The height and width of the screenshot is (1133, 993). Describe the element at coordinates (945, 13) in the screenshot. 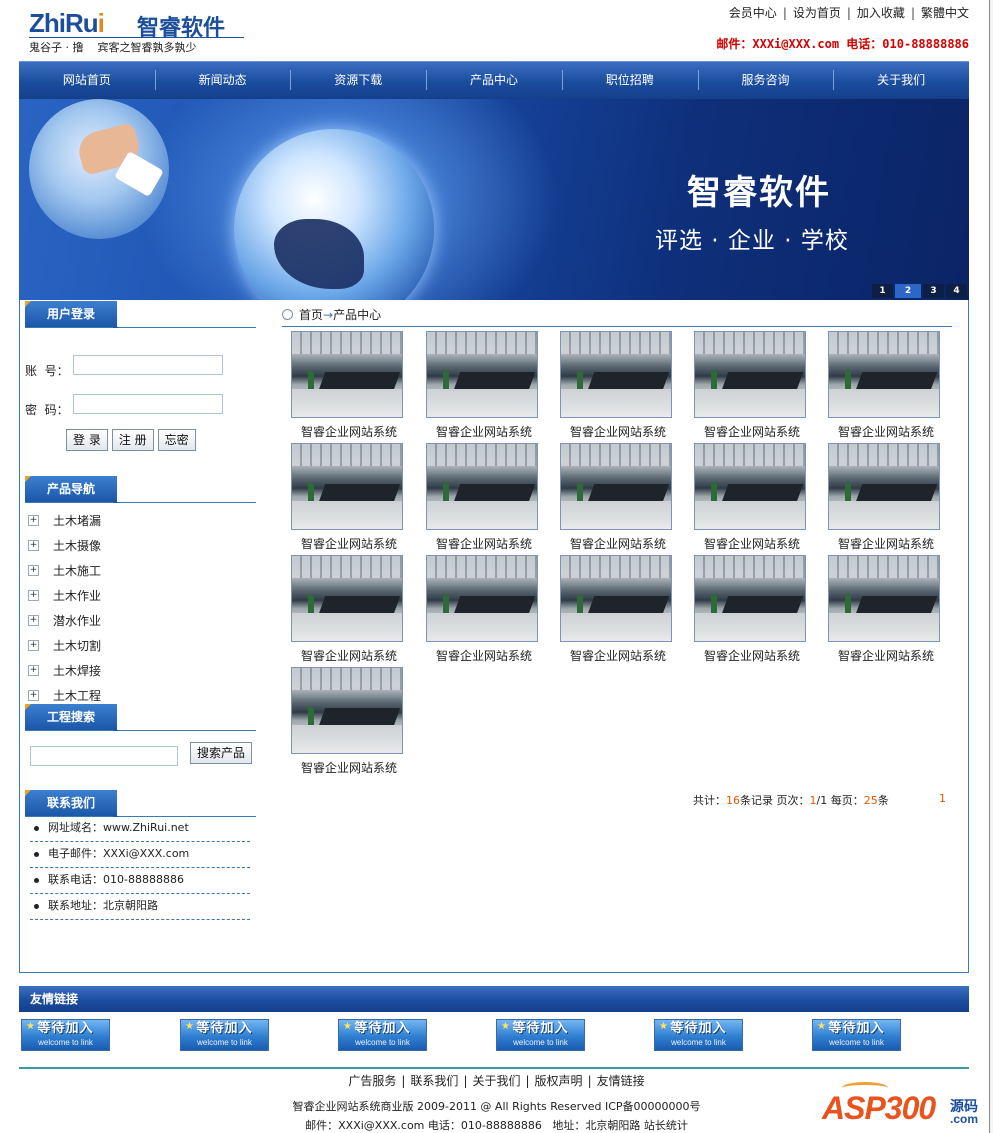

I see `top-link-traditional-chinese: 繁體中文` at that location.